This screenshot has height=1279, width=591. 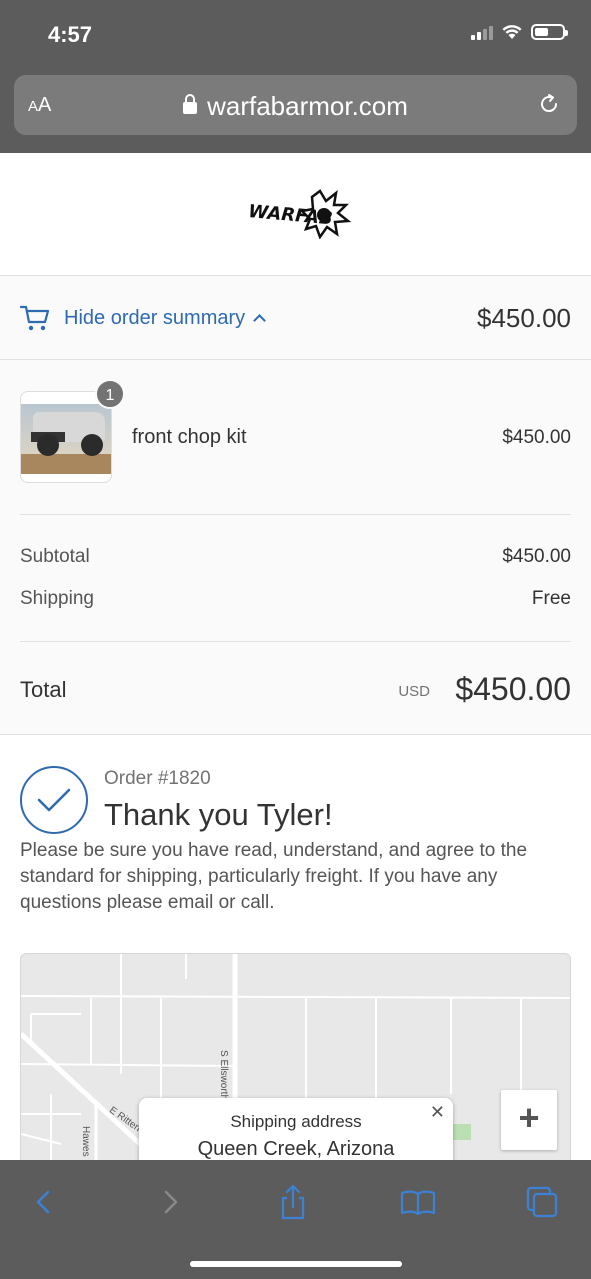 I want to click on subtotal-row: Subtotal $450.00, so click(x=295, y=557).